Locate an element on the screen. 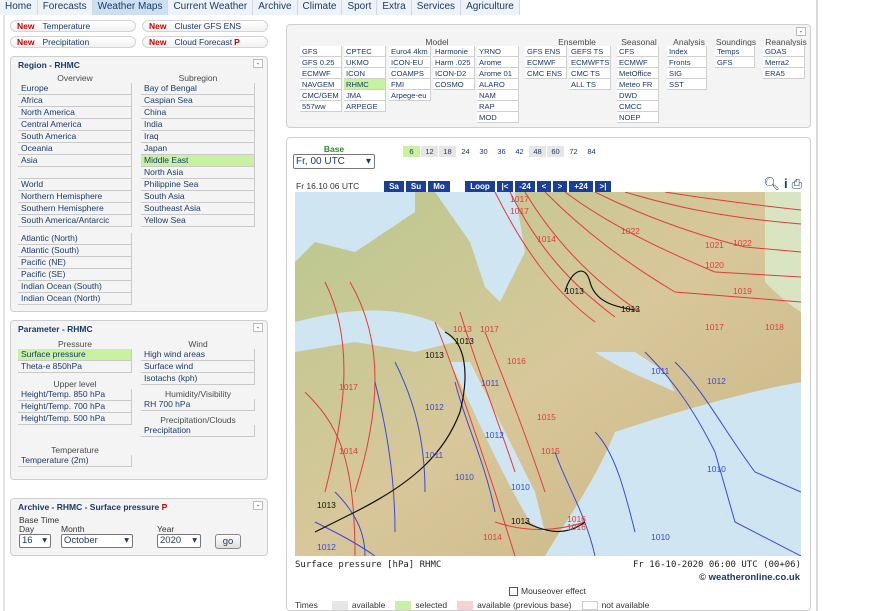 Image resolution: width=877 pixels, height=611 pixels. model-item: GFS 0.25 is located at coordinates (321, 62).